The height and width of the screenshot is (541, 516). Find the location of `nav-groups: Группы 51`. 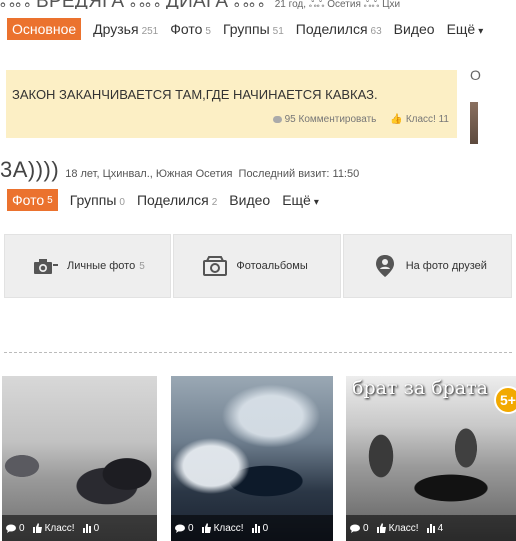

nav-groups: Группы 51 is located at coordinates (253, 29).